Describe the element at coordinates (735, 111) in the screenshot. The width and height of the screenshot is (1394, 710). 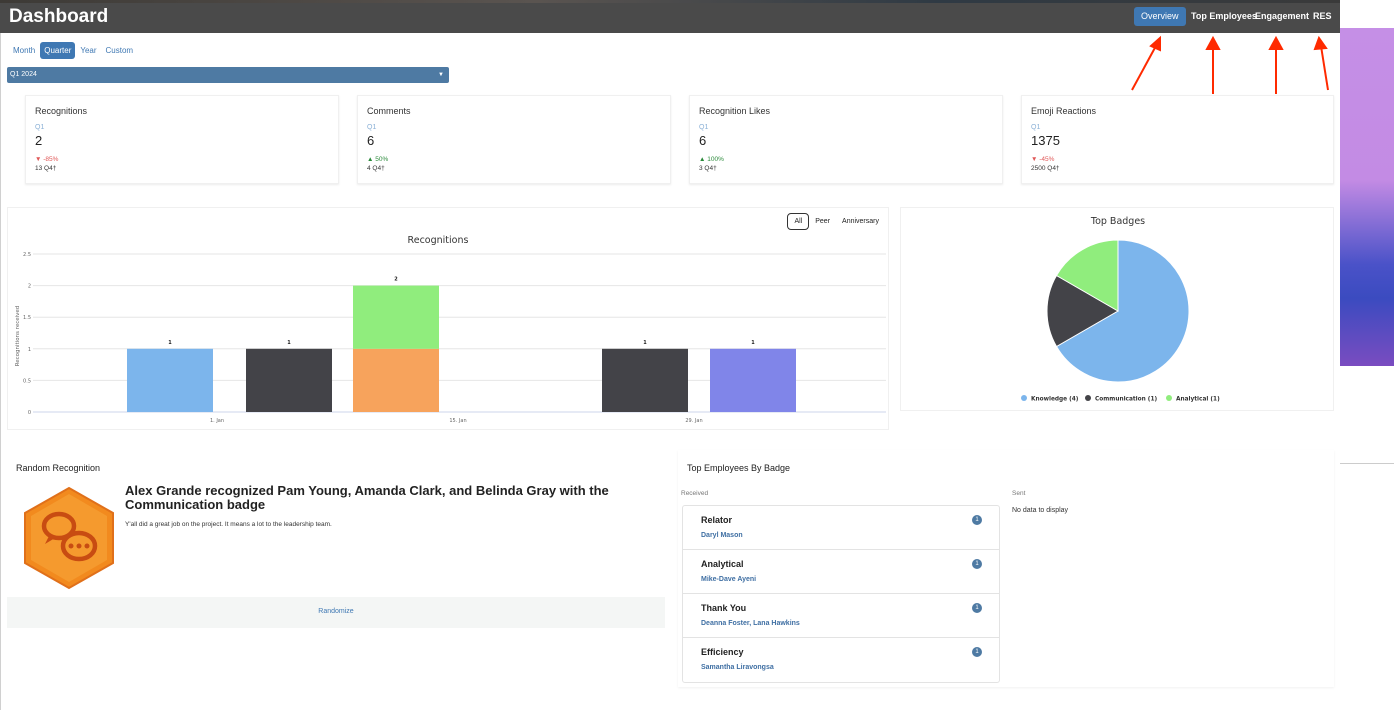
I see `stat-label: Recognition Likes` at that location.